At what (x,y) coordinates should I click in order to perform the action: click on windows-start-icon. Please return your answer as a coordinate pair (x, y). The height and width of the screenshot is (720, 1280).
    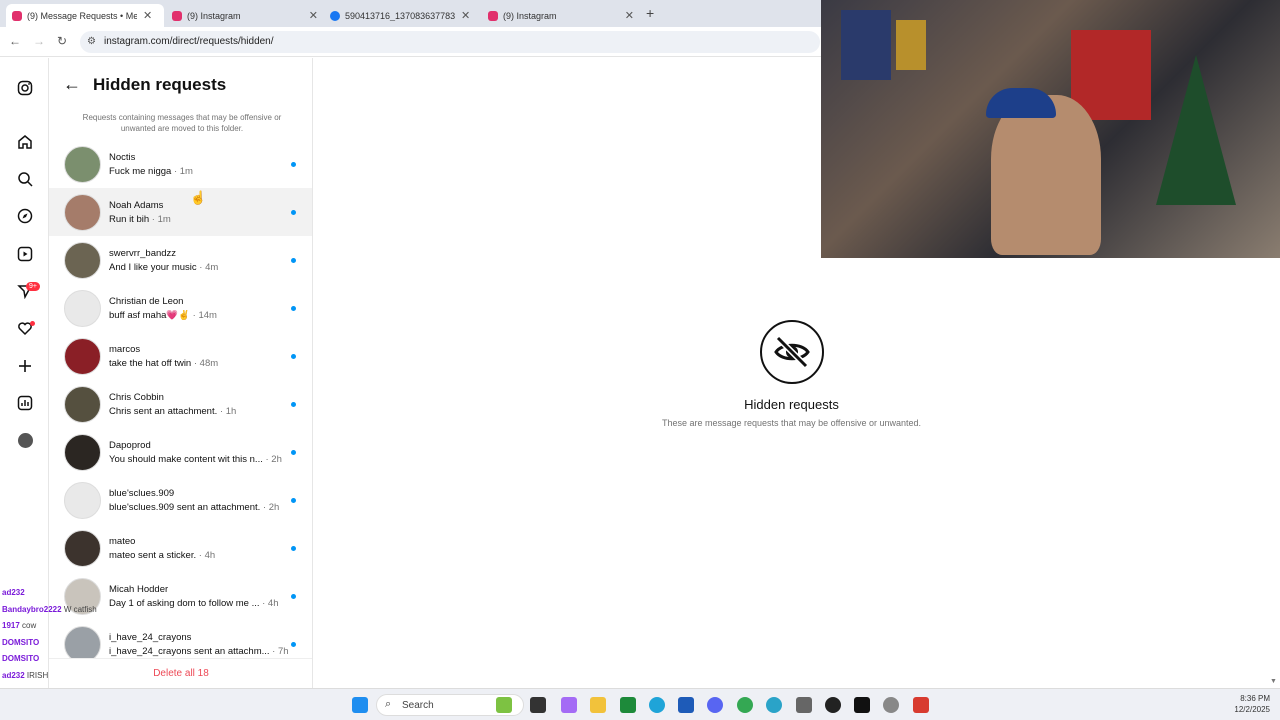
    Looking at the image, I should click on (360, 705).